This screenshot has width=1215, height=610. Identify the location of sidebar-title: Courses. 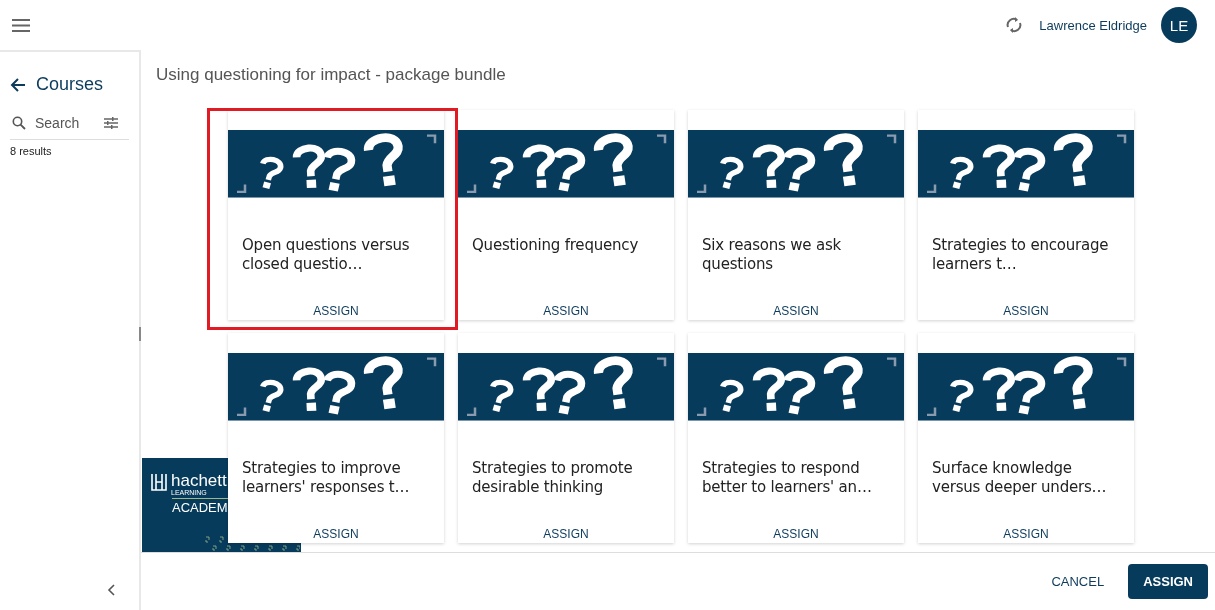
(70, 84).